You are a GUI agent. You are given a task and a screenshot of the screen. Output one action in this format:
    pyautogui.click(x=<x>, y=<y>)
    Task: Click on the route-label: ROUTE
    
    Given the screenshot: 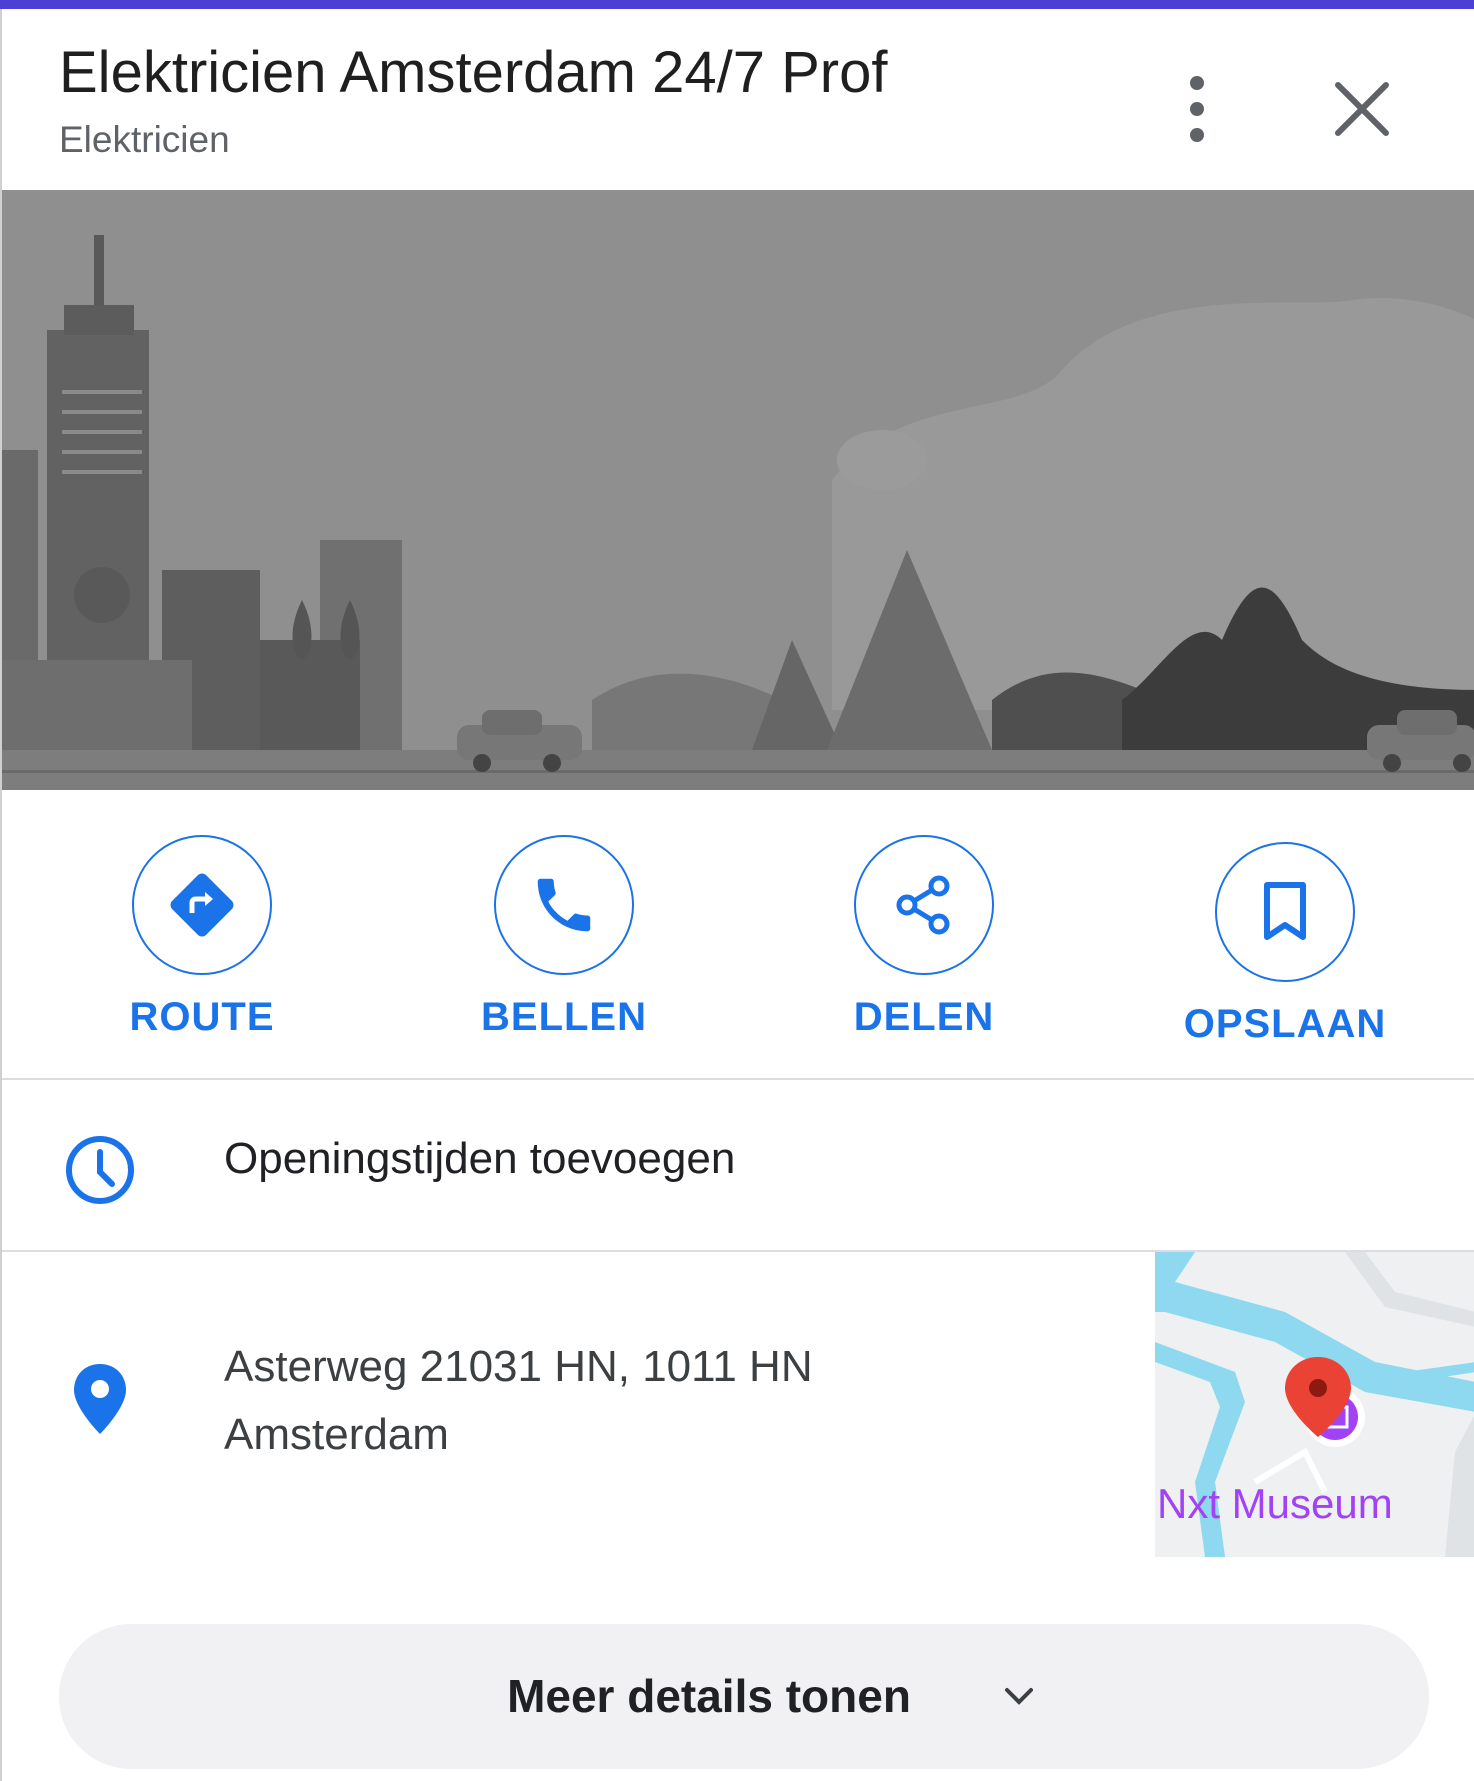 What is the action you would take?
    pyautogui.click(x=202, y=1017)
    